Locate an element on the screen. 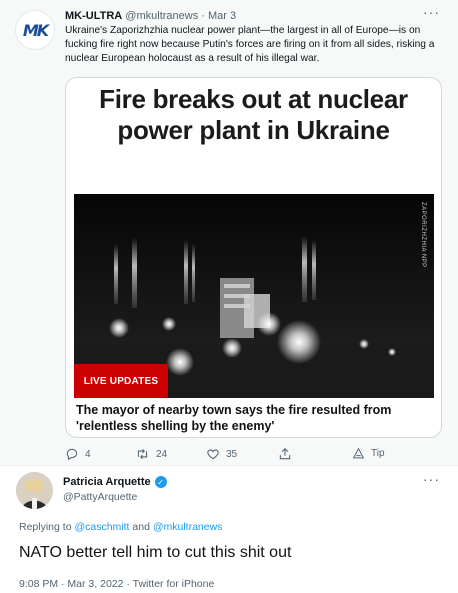  share-icon is located at coordinates (285, 454).